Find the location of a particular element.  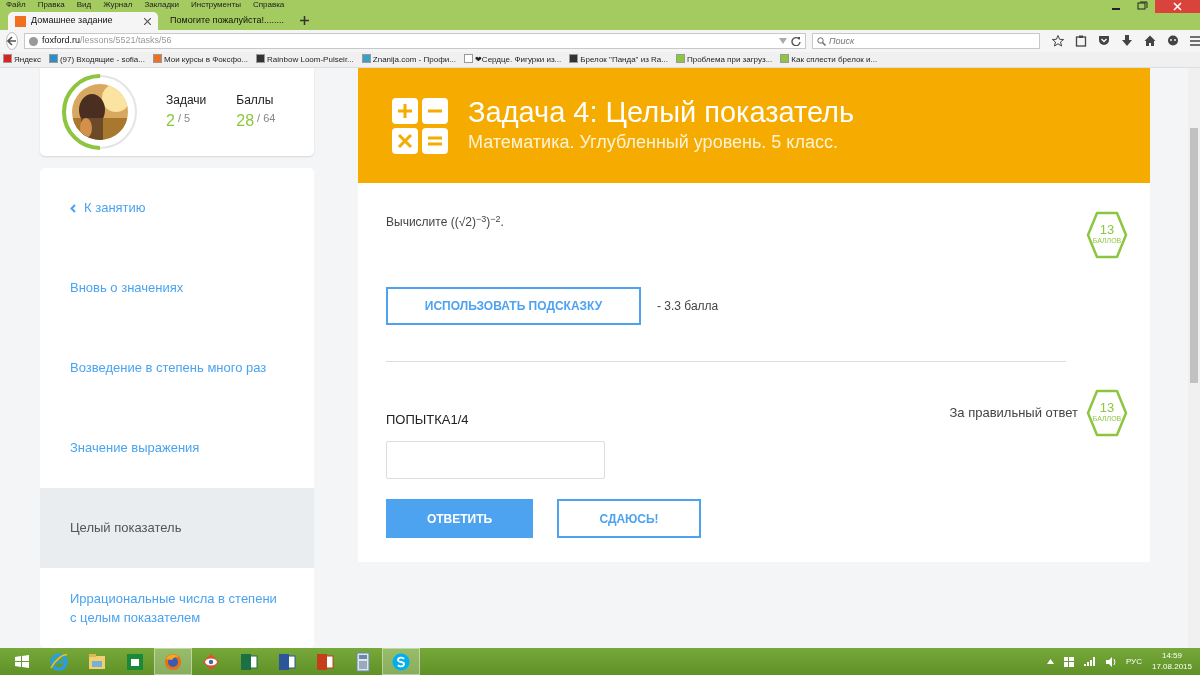

bookmark: Яндекс is located at coordinates (22, 59).